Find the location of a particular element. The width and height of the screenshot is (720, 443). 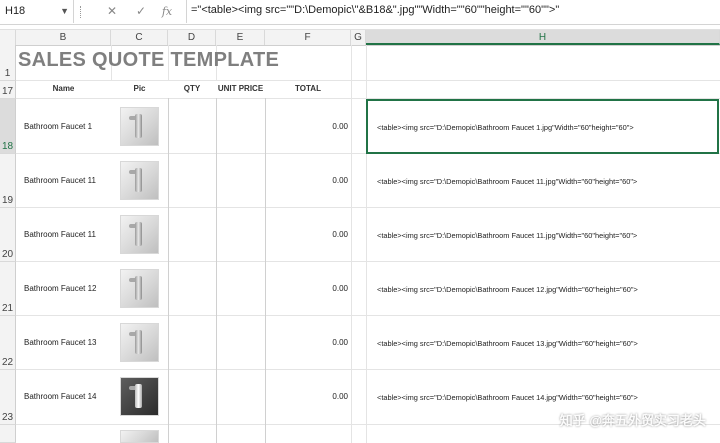

header-unit-price: UNIT PRICE is located at coordinates (240, 88).